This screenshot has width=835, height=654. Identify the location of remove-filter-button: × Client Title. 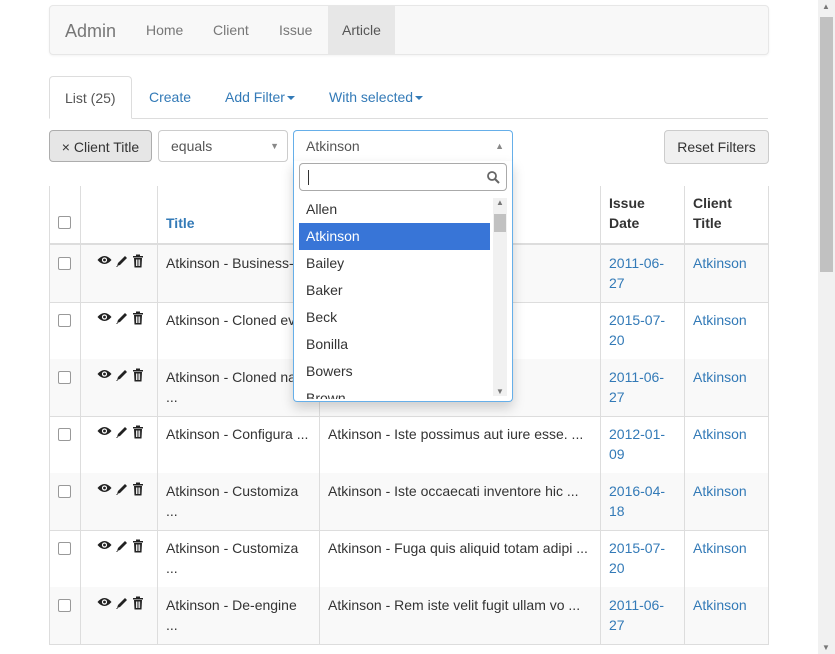
(100, 146).